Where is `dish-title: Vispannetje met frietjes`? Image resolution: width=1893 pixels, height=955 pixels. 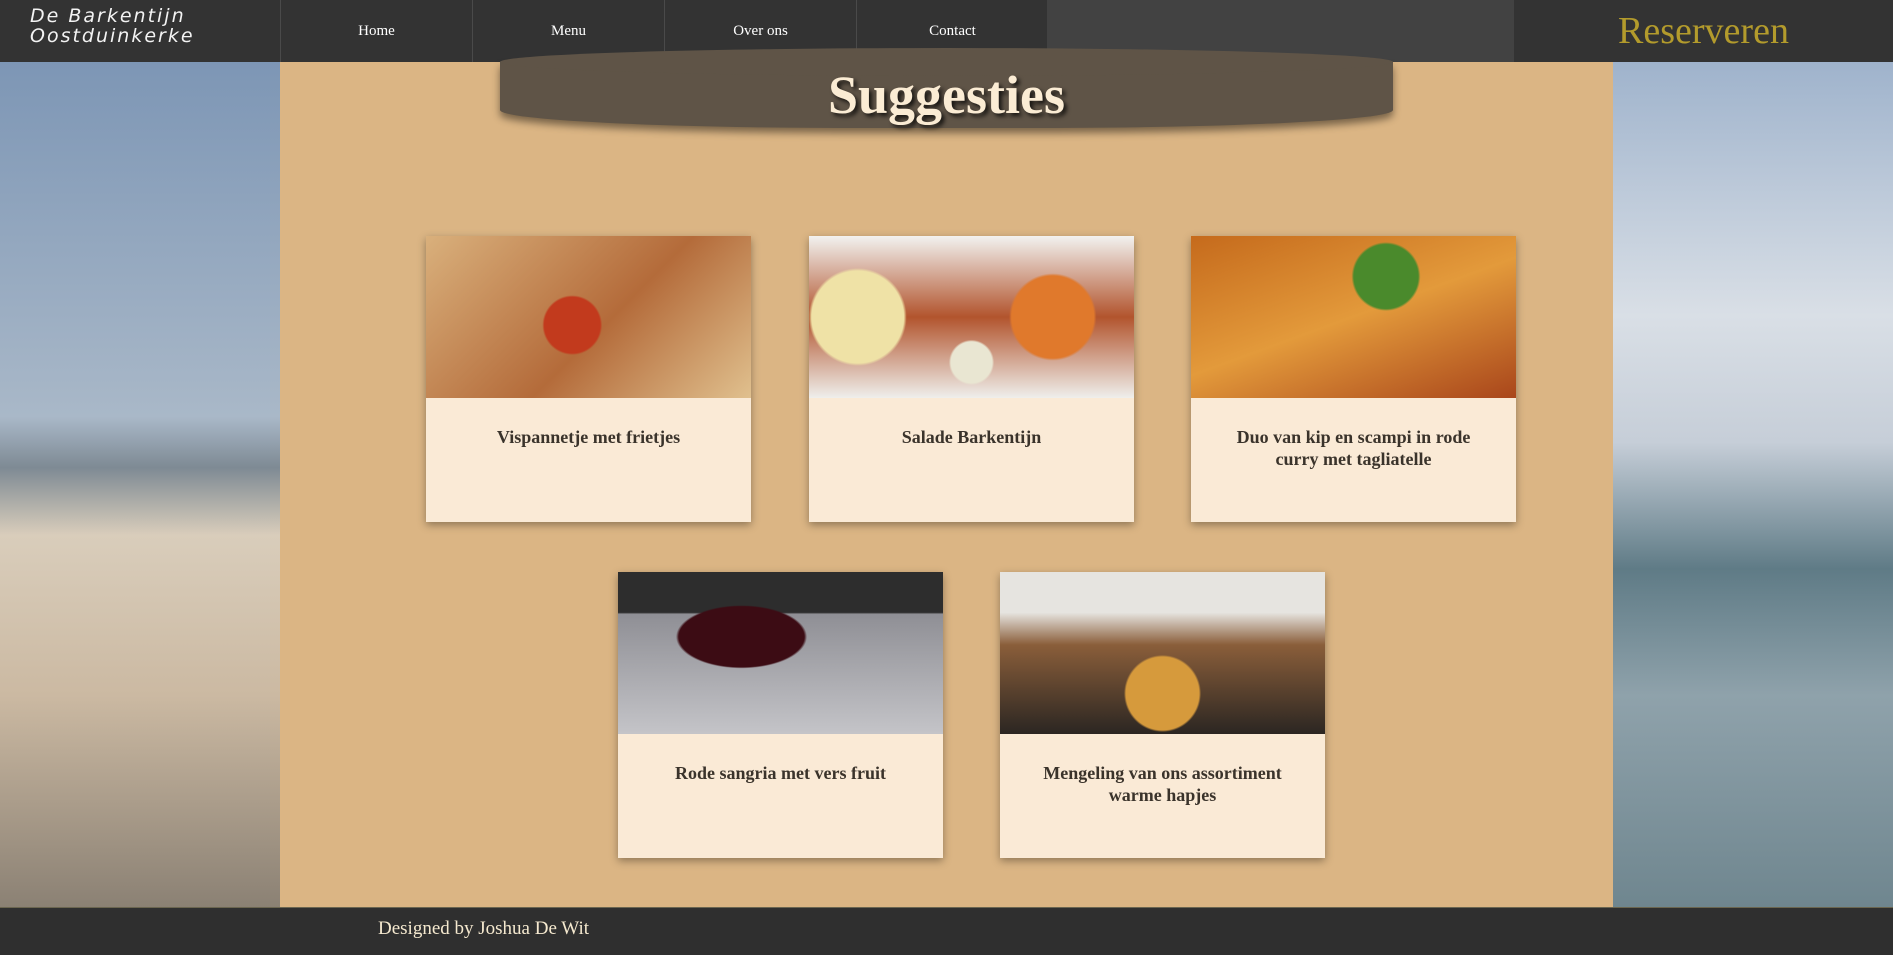
dish-title: Vispannetje met frietjes is located at coordinates (588, 437).